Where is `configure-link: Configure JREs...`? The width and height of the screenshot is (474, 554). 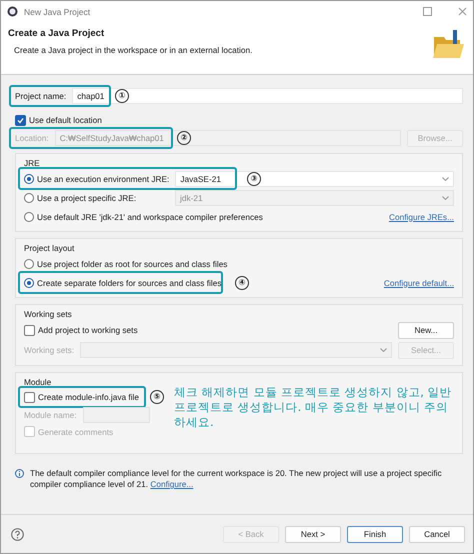
configure-link: Configure JREs... is located at coordinates (421, 217).